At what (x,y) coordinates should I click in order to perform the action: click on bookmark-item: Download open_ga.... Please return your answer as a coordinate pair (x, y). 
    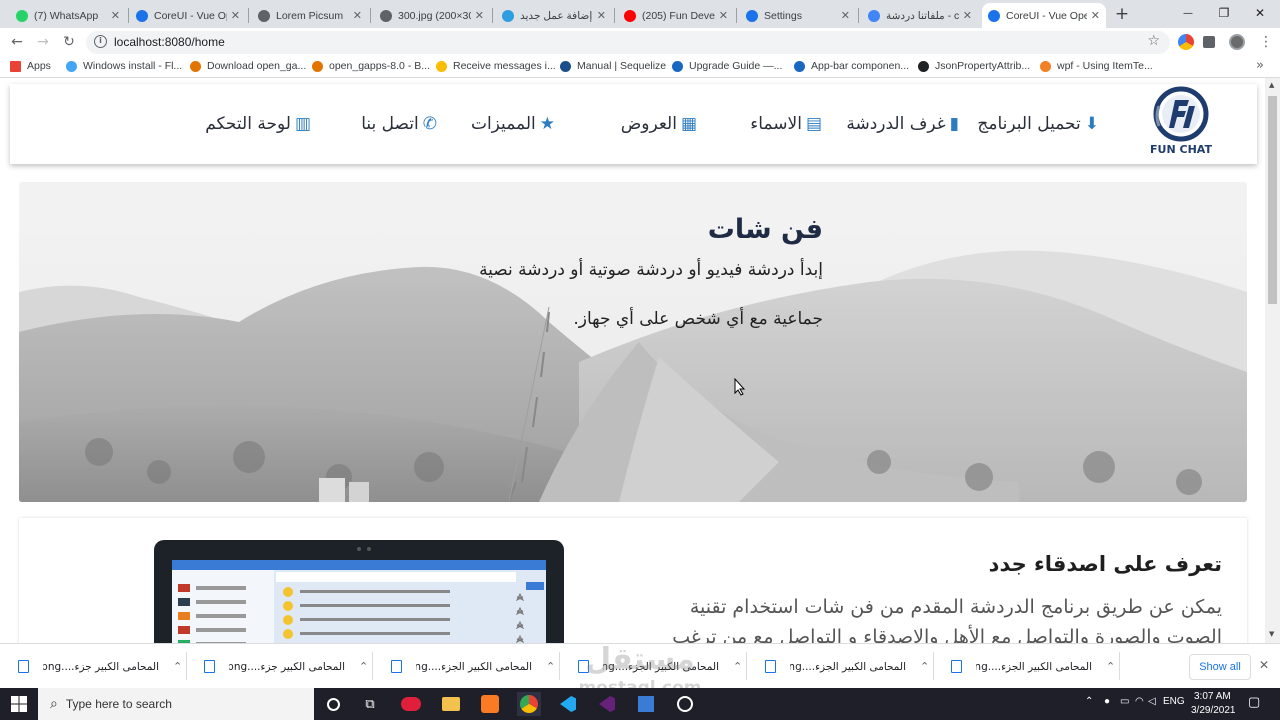
    Looking at the image, I should click on (248, 66).